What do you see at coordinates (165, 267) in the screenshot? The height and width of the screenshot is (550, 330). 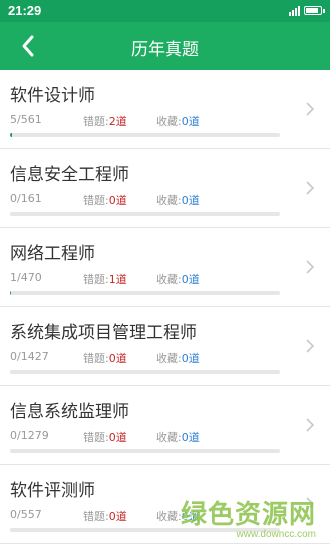 I see `list-item: 网络工程师 1/470 错题:1道 收藏:0道` at bounding box center [165, 267].